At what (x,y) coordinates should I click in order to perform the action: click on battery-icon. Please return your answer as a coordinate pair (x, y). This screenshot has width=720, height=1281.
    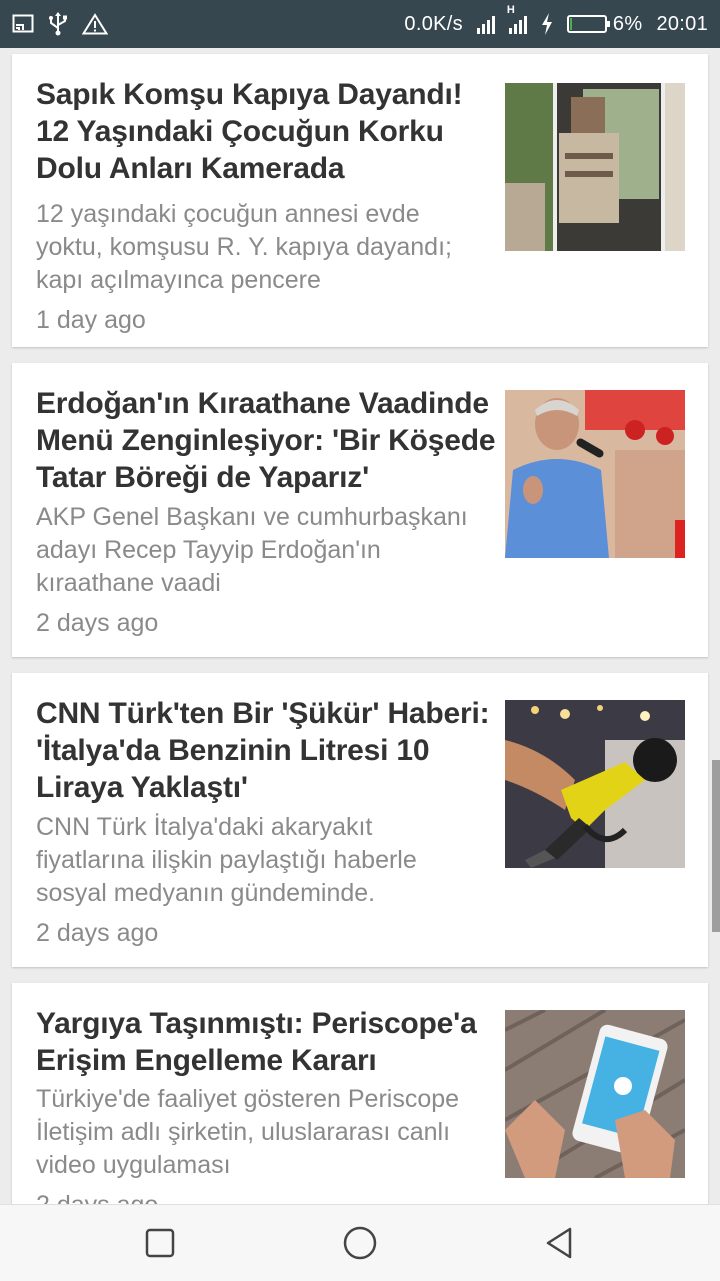
    Looking at the image, I should click on (588, 24).